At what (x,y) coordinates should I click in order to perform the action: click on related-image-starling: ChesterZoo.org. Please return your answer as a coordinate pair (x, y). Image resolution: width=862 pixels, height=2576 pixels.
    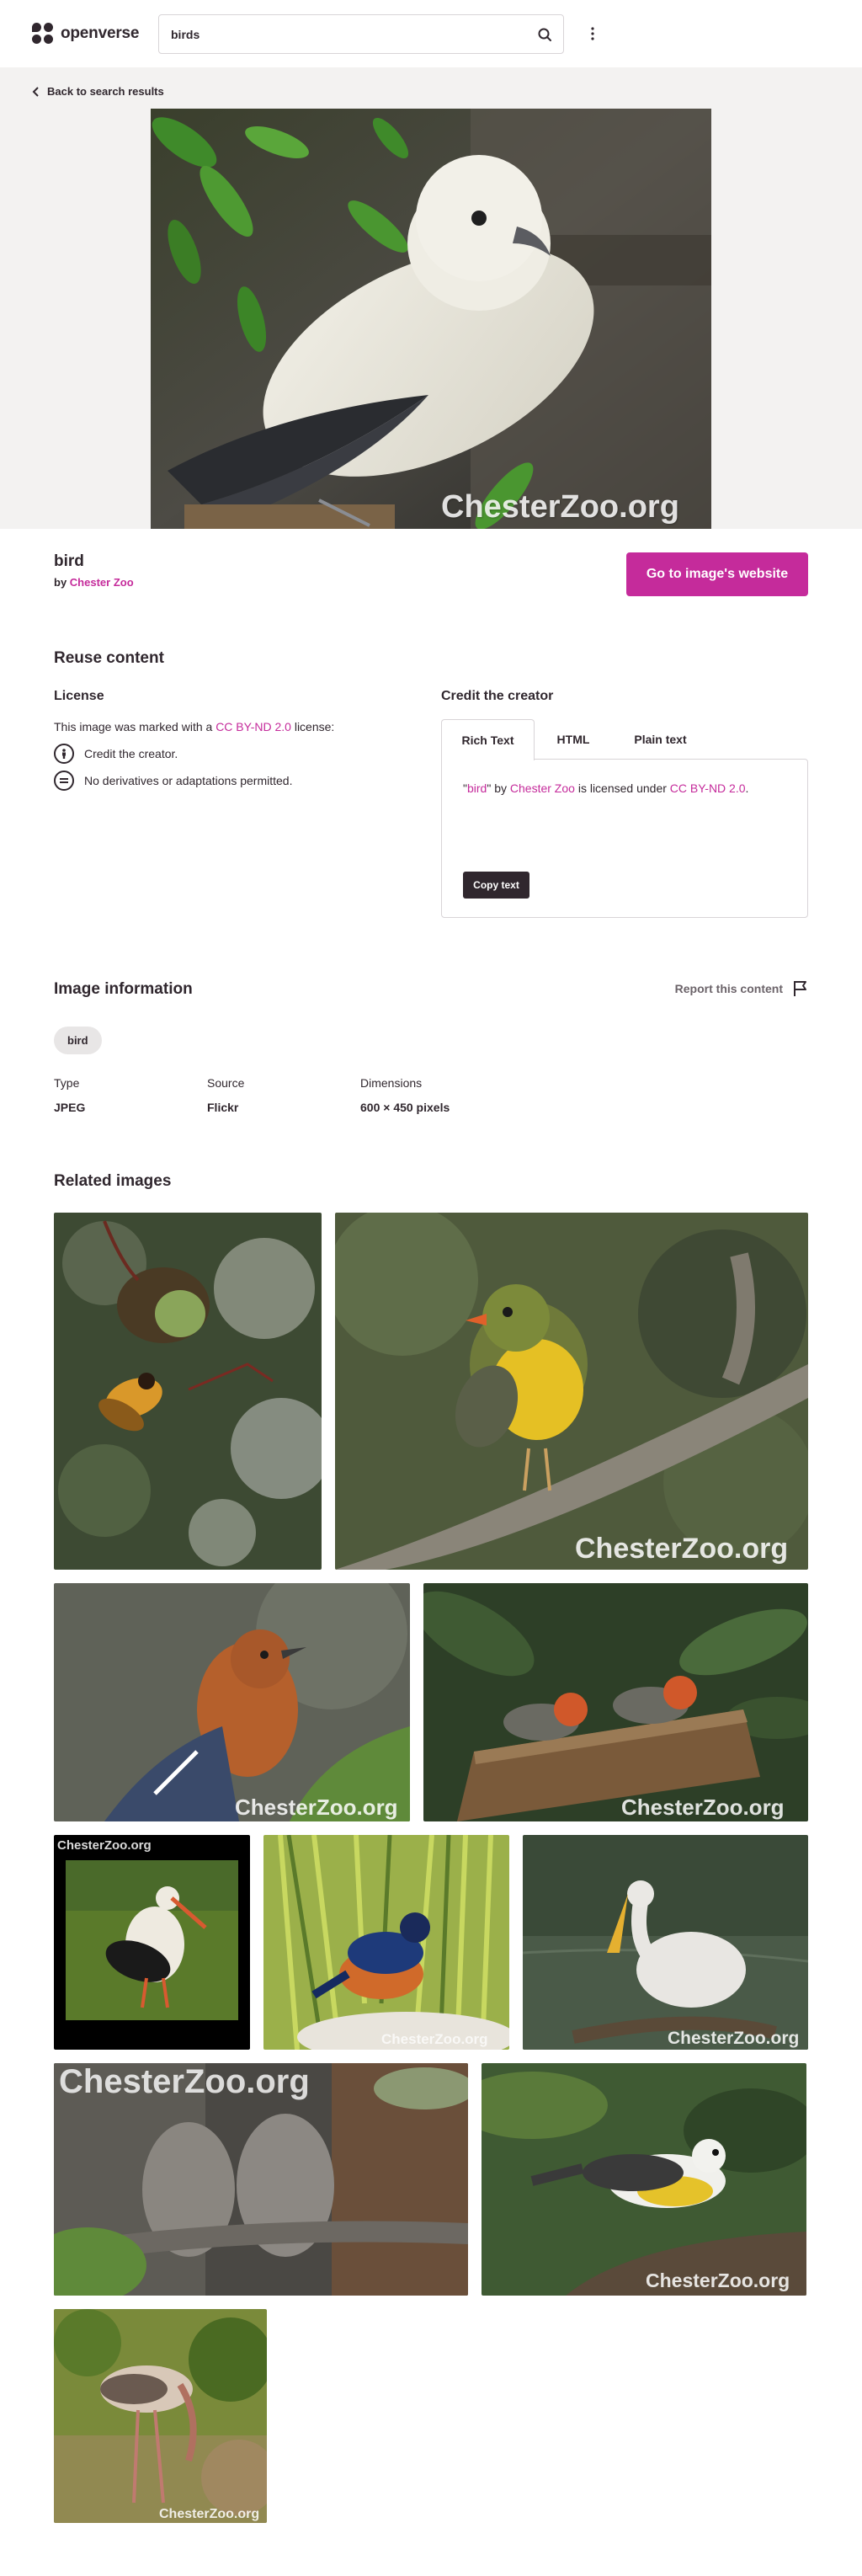
    Looking at the image, I should click on (386, 1942).